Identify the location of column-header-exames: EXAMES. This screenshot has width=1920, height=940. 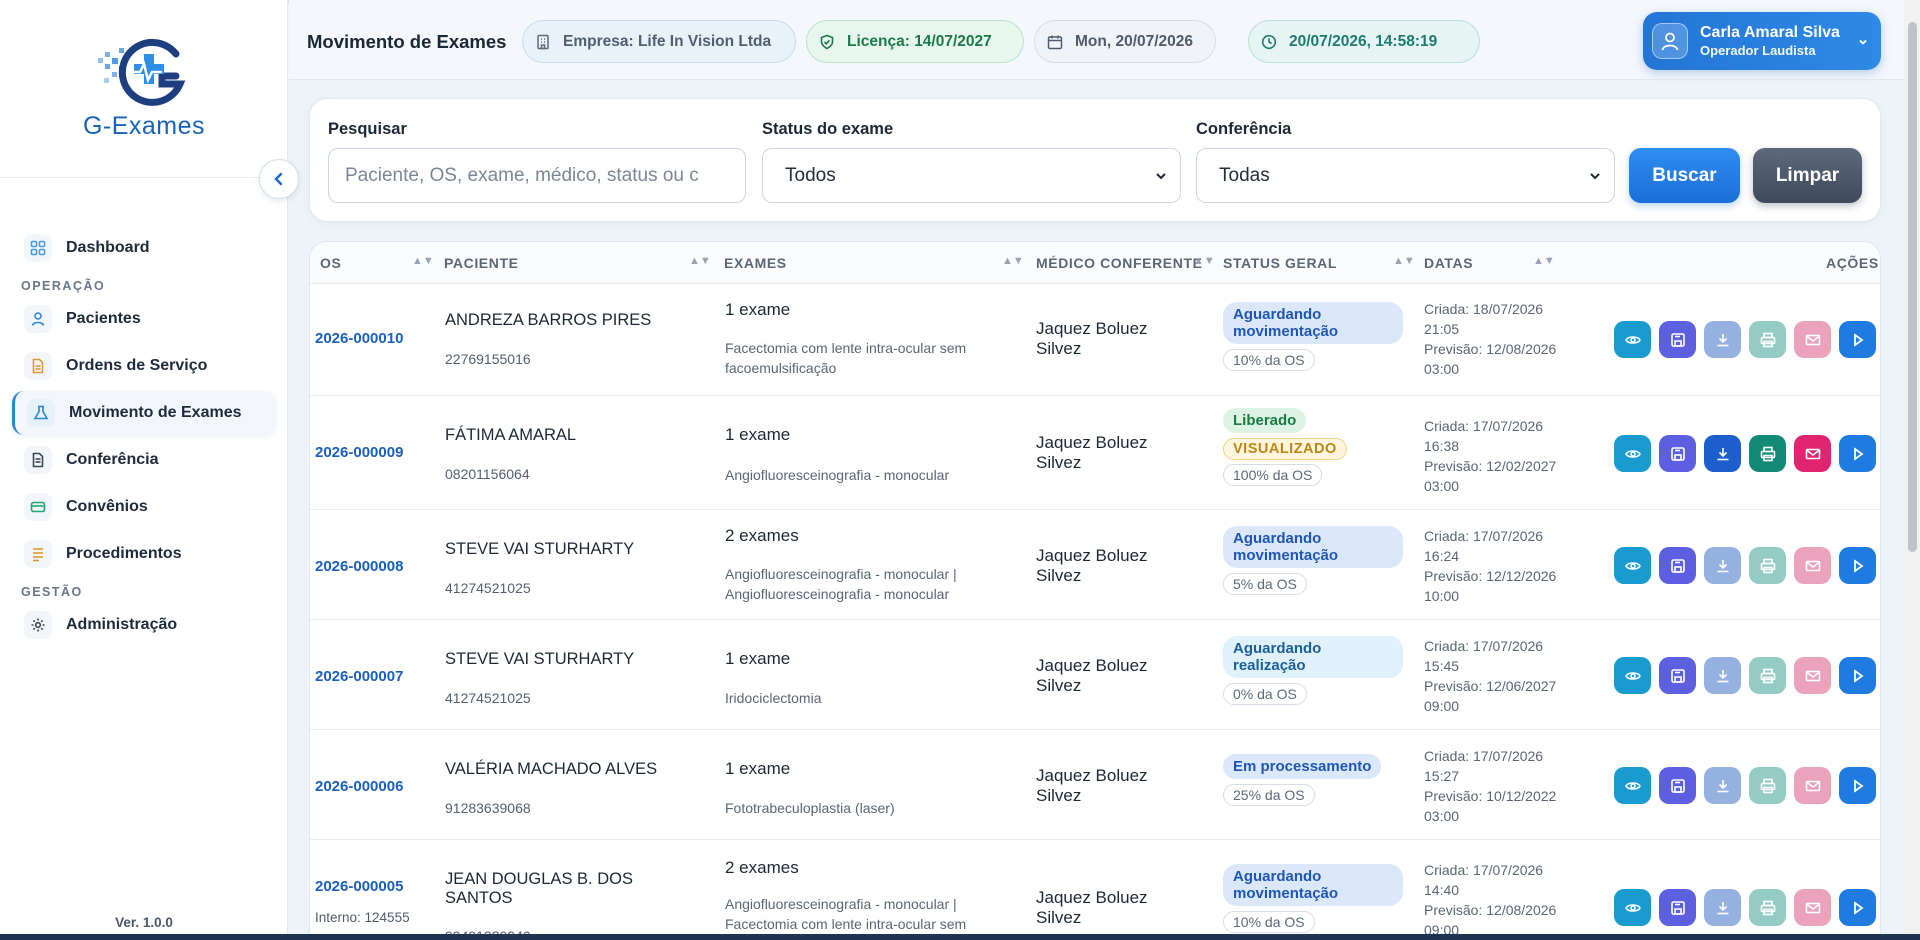
(755, 263).